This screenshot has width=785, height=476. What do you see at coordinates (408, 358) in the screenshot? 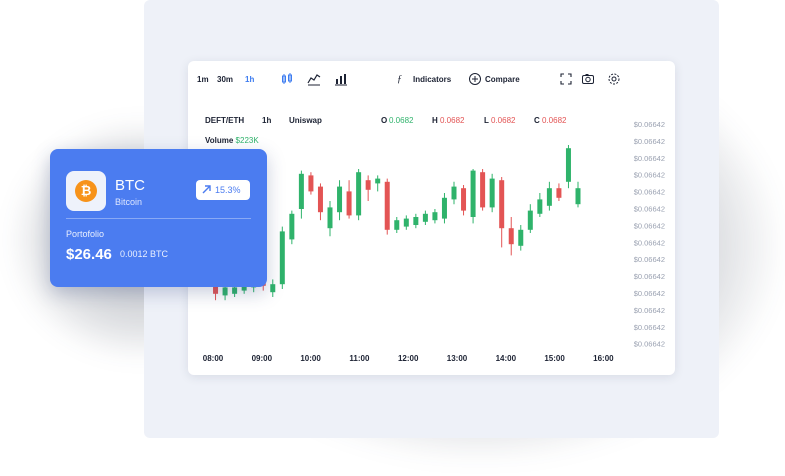
I see `x-tick-label: 12:00` at bounding box center [408, 358].